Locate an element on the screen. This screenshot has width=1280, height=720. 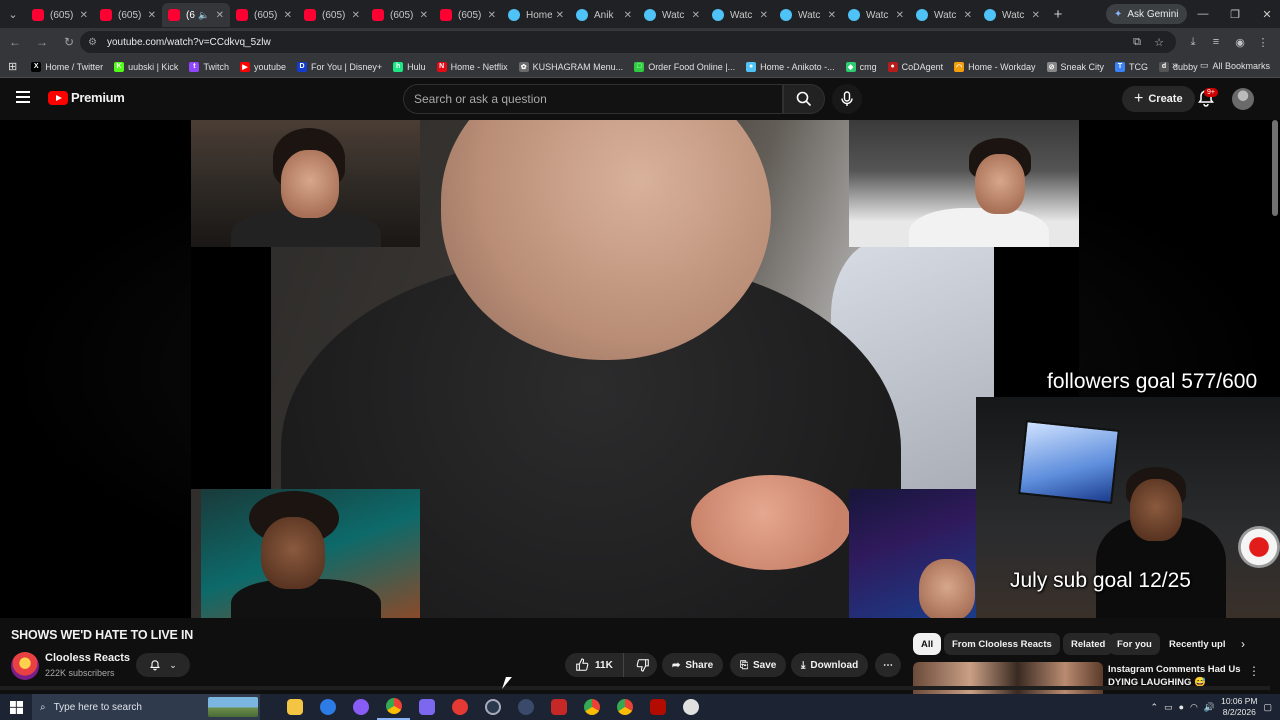
back-button: ← is located at coordinates (15, 42).